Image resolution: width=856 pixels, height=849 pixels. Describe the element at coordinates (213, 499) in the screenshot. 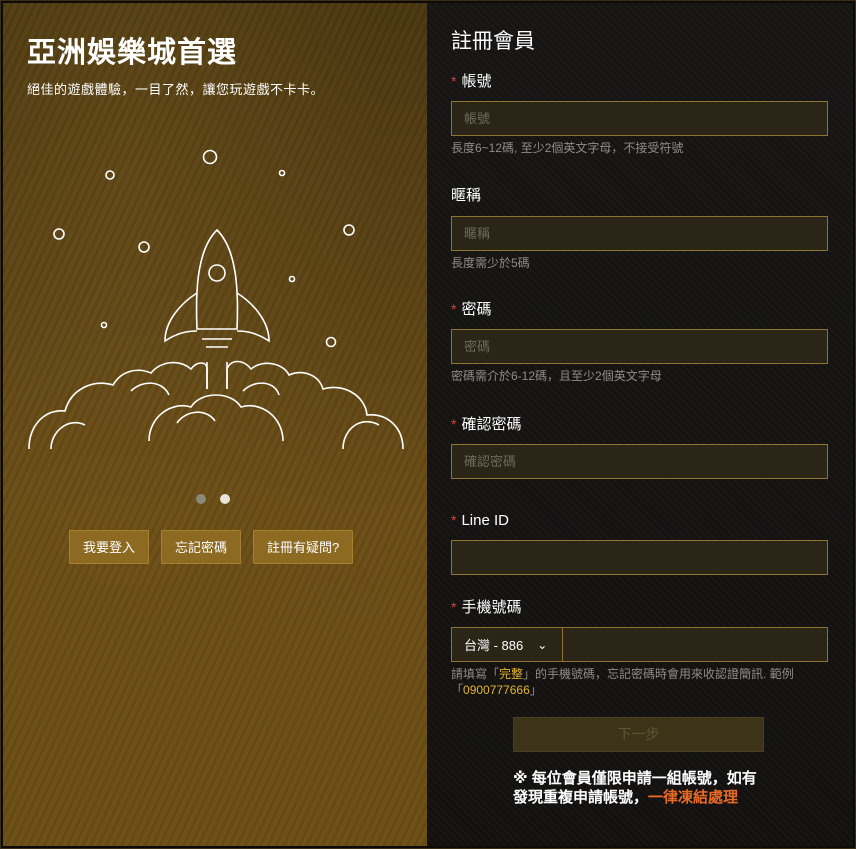

I see `carousel-indicators` at that location.